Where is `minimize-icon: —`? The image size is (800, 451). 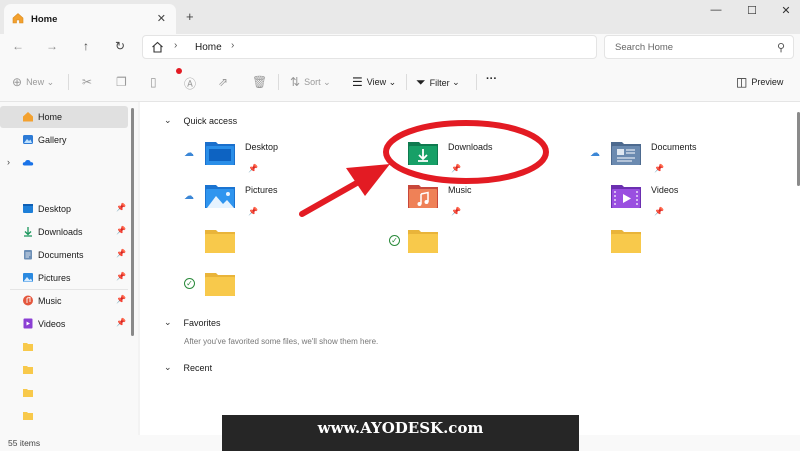
minimize-icon: — is located at coordinates (716, 10).